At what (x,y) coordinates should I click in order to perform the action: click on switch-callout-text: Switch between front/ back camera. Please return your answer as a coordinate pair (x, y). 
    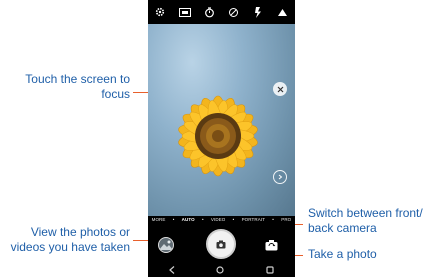
    Looking at the image, I should click on (365, 220).